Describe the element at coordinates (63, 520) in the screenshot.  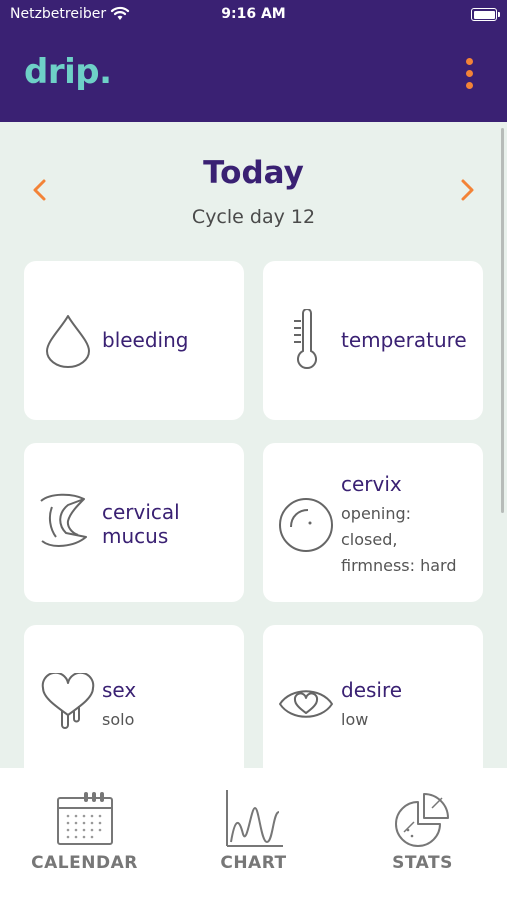
I see `mucus-icon` at that location.